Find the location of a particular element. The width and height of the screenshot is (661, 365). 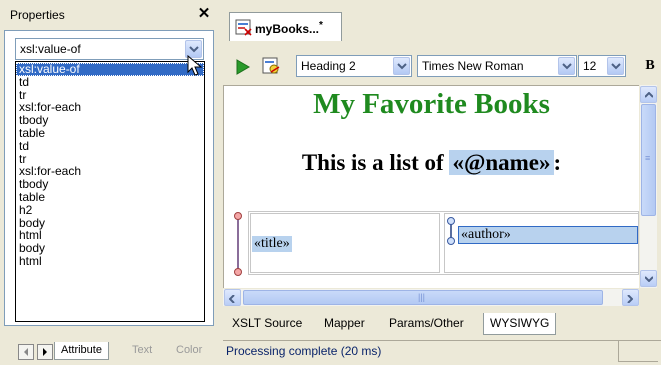

properties-title: Properties is located at coordinates (37, 15).